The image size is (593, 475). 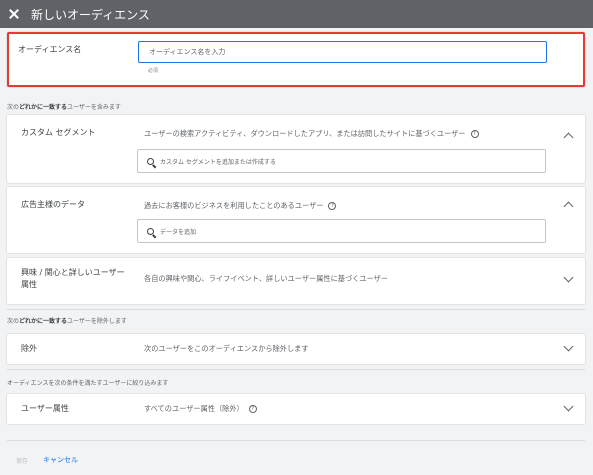 What do you see at coordinates (342, 52) in the screenshot?
I see `audience-name-input` at bounding box center [342, 52].